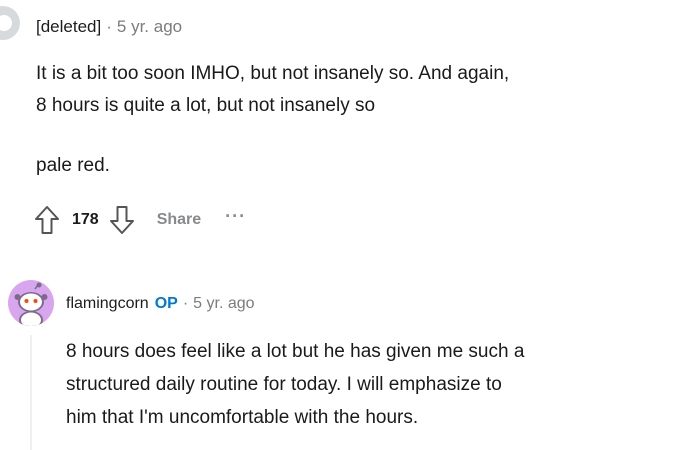 The image size is (700, 450). Describe the element at coordinates (31, 303) in the screenshot. I see `snoo-avatar-icon` at that location.